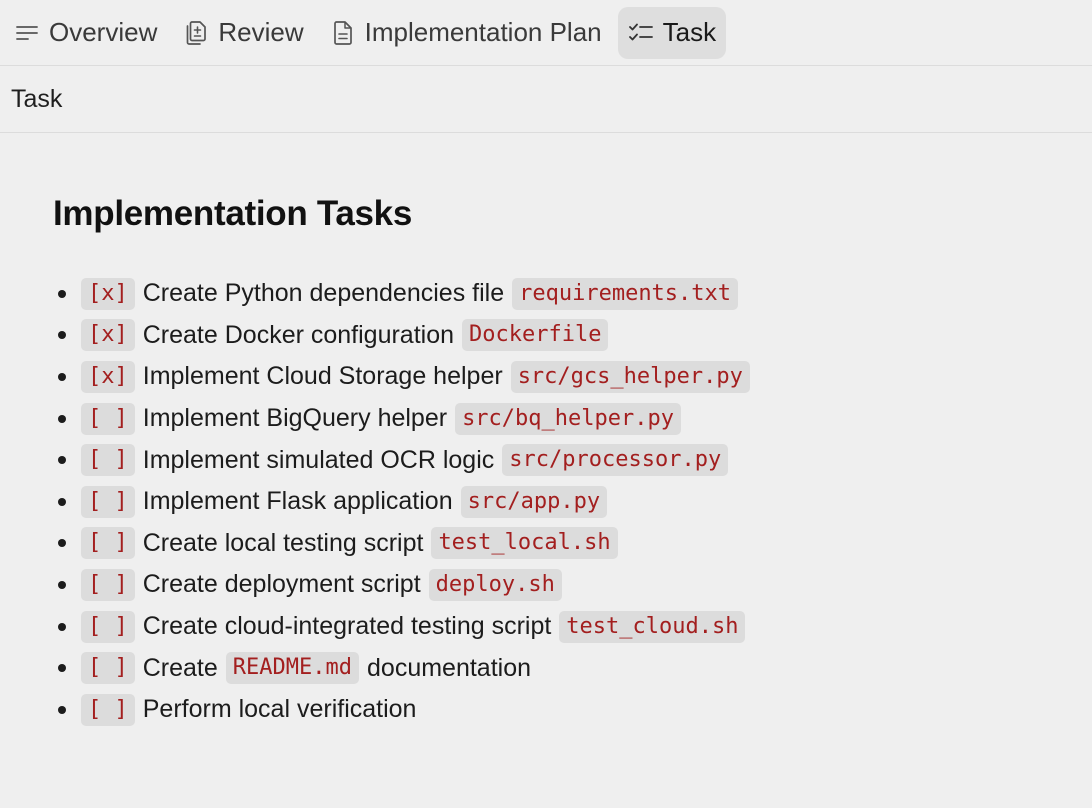 The image size is (1092, 808). I want to click on task-text: Create local testing script, so click(283, 542).